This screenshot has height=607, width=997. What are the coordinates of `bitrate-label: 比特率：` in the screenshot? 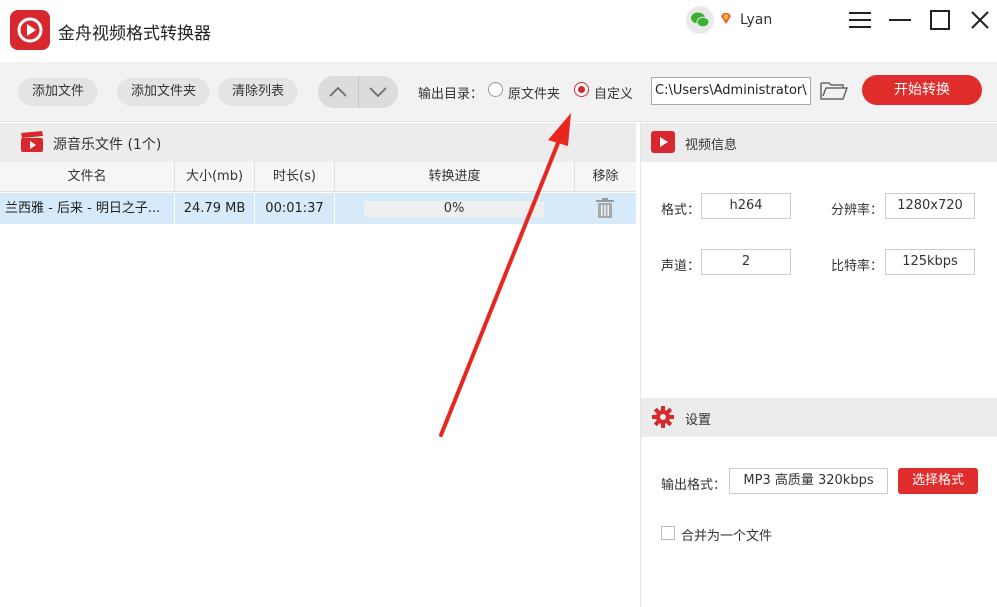 It's located at (857, 266).